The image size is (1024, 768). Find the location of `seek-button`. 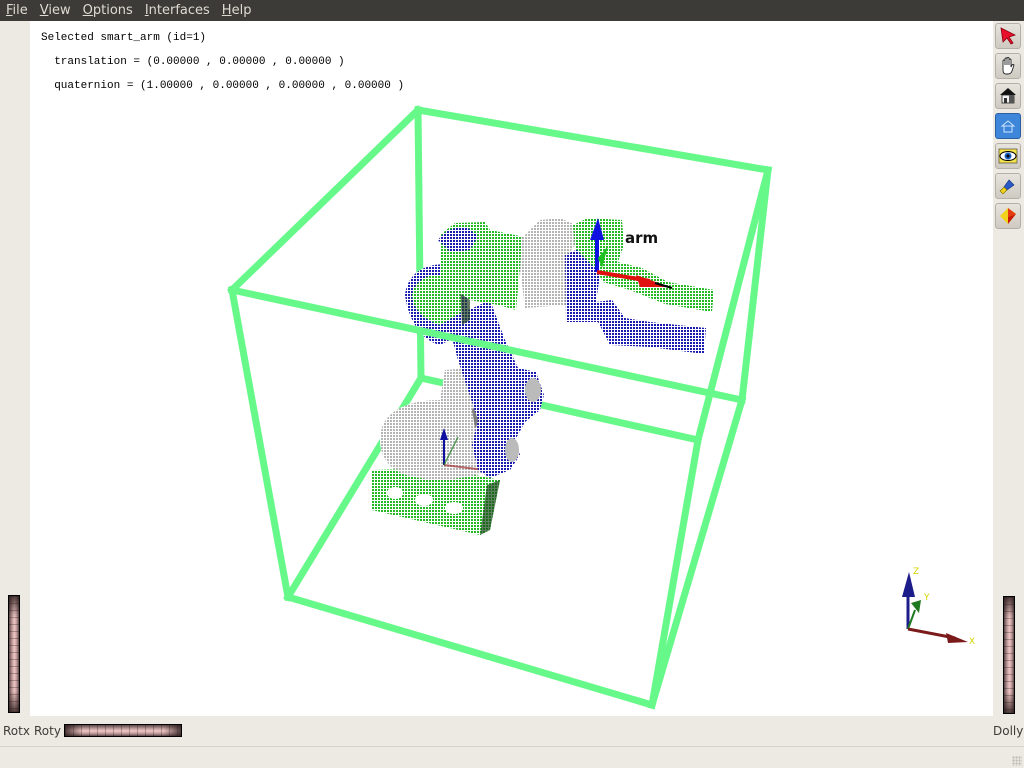

seek-button is located at coordinates (1008, 186).